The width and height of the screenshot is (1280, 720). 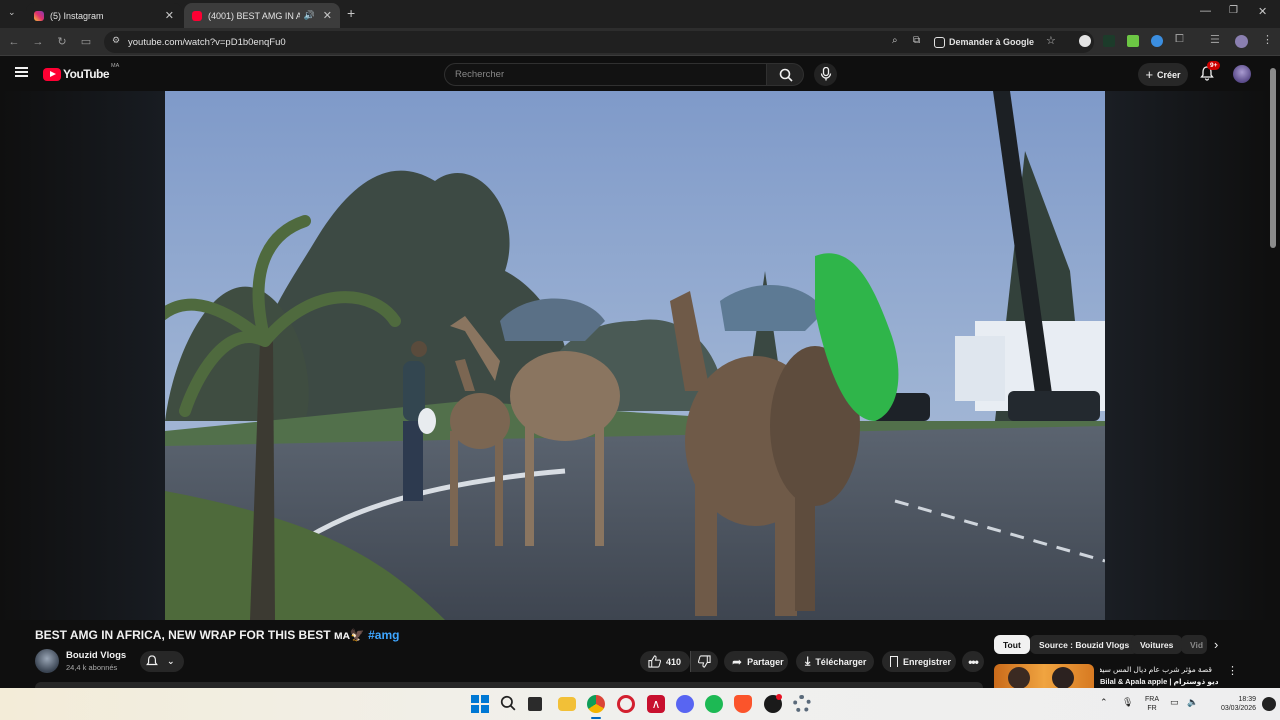 What do you see at coordinates (835, 661) in the screenshot?
I see `download-button: ⤓ Télécharger` at bounding box center [835, 661].